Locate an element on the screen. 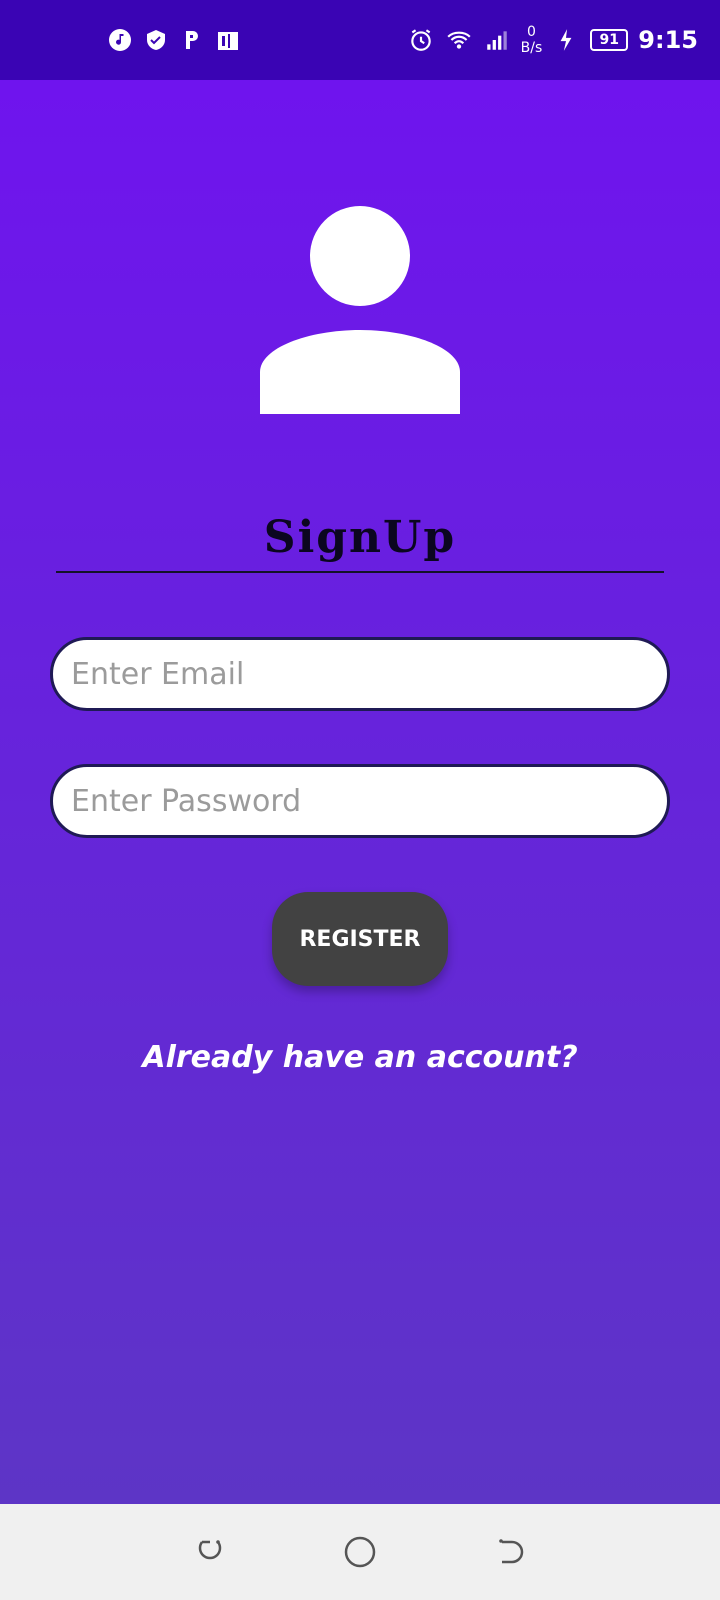 The height and width of the screenshot is (1600, 720). email-field is located at coordinates (360, 674).